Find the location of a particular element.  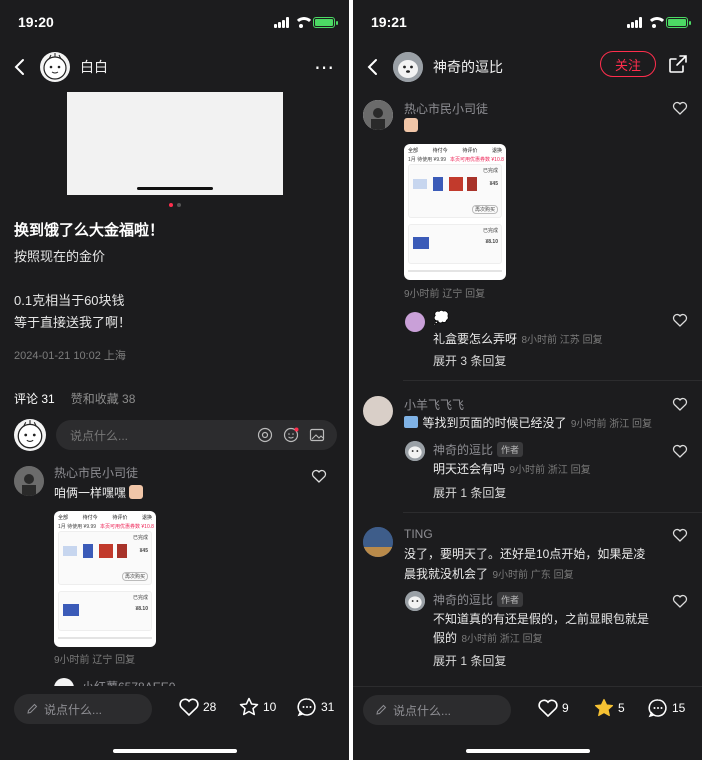

comment-bubble-icon is located at coordinates (657, 708).